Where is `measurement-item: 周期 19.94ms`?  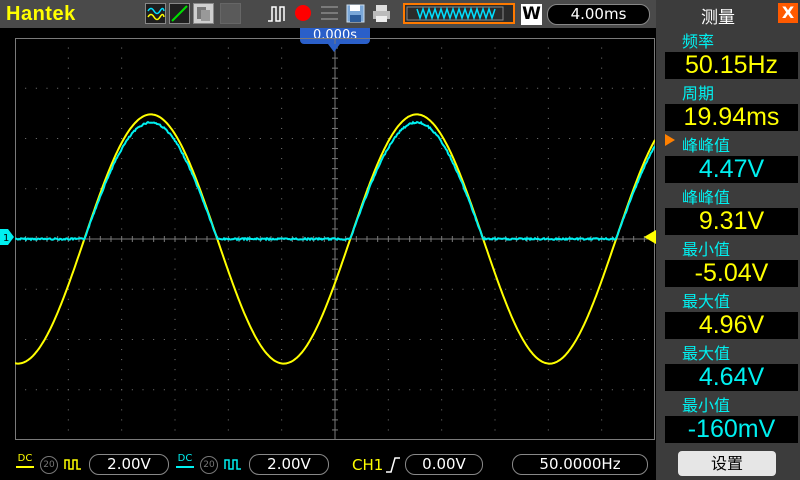
measurement-item: 周期 19.94ms is located at coordinates (731, 106).